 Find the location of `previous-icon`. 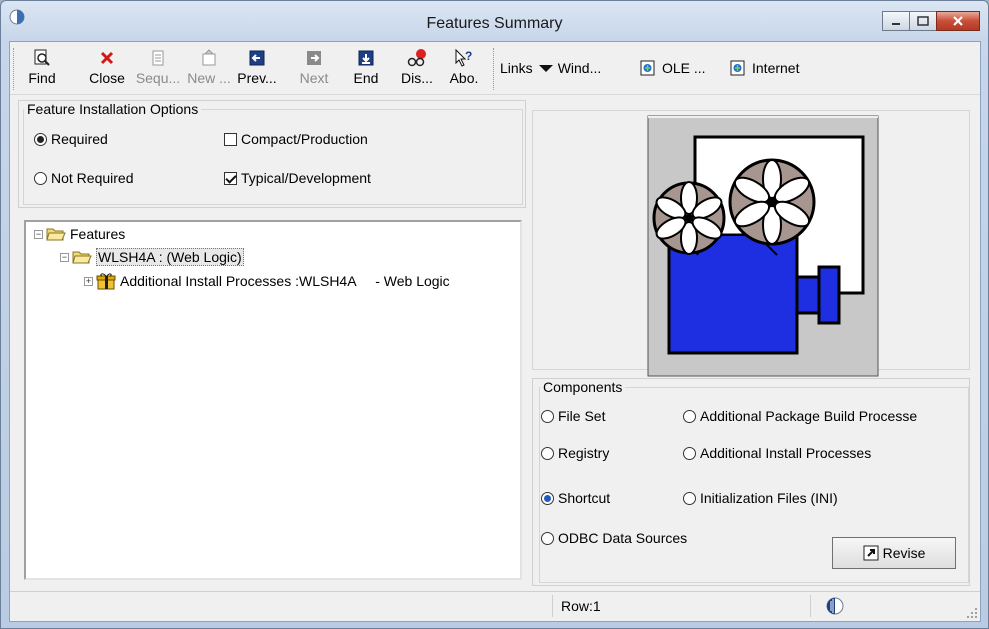

previous-icon is located at coordinates (257, 58).